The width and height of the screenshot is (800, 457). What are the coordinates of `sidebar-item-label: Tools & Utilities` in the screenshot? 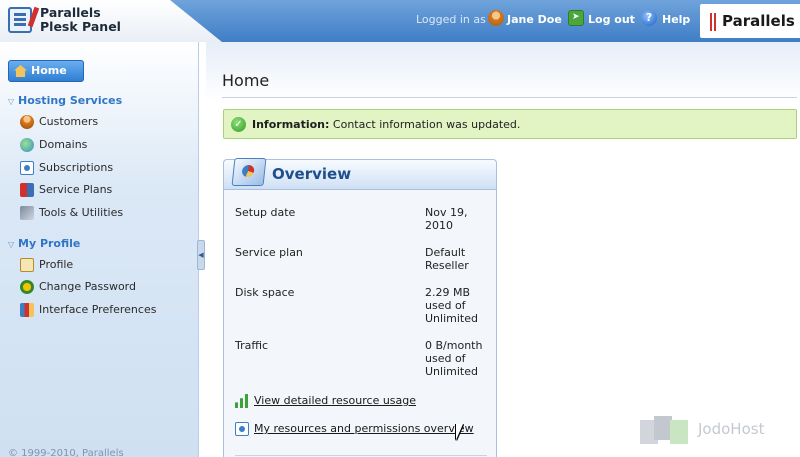 It's located at (81, 212).